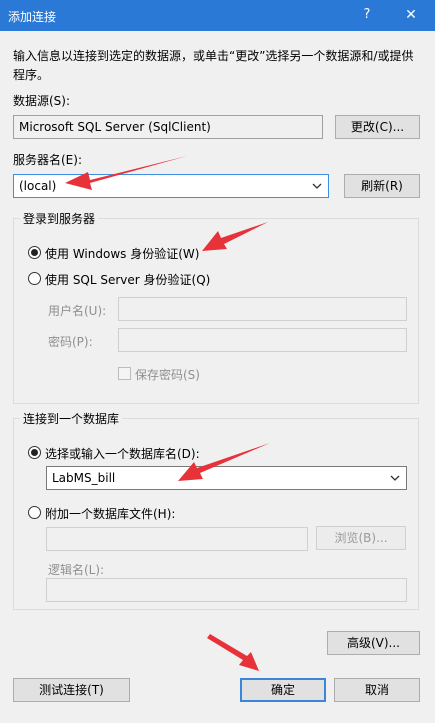 The height and width of the screenshot is (723, 435). I want to click on server-label: 服务器名(E):, so click(47, 160).